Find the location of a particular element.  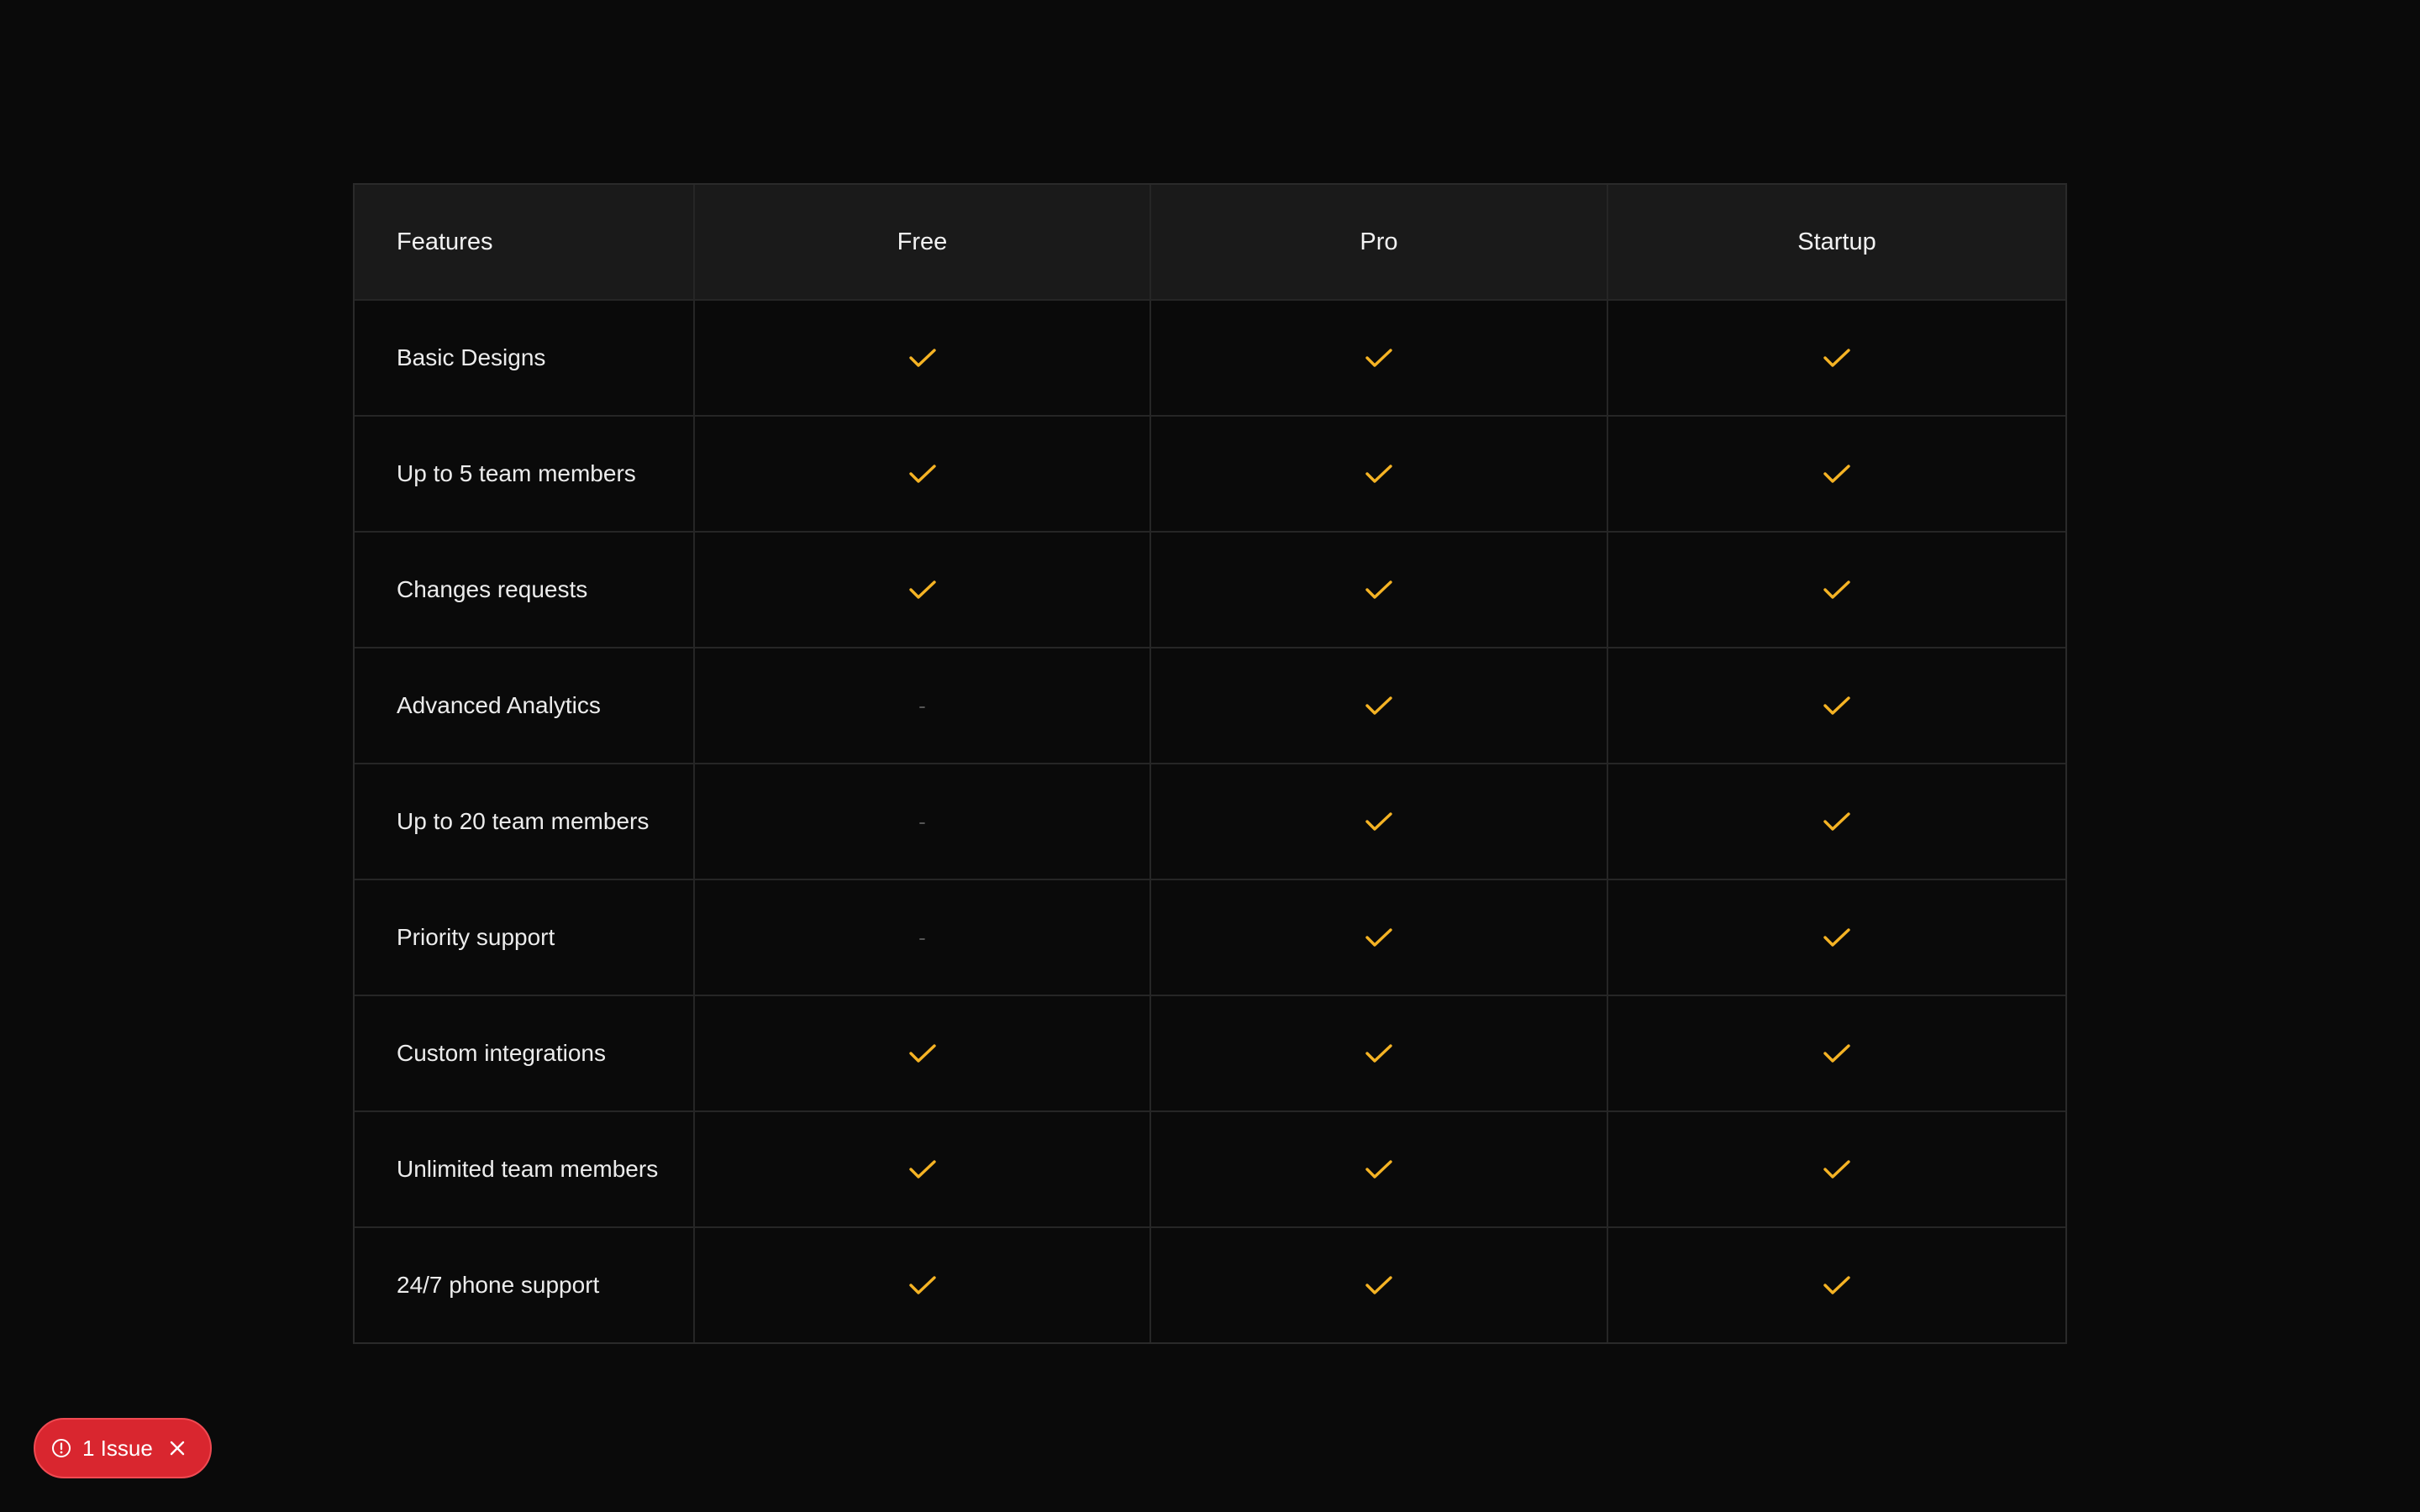

table-header-row: Features Free Pro Startup is located at coordinates (1210, 243).